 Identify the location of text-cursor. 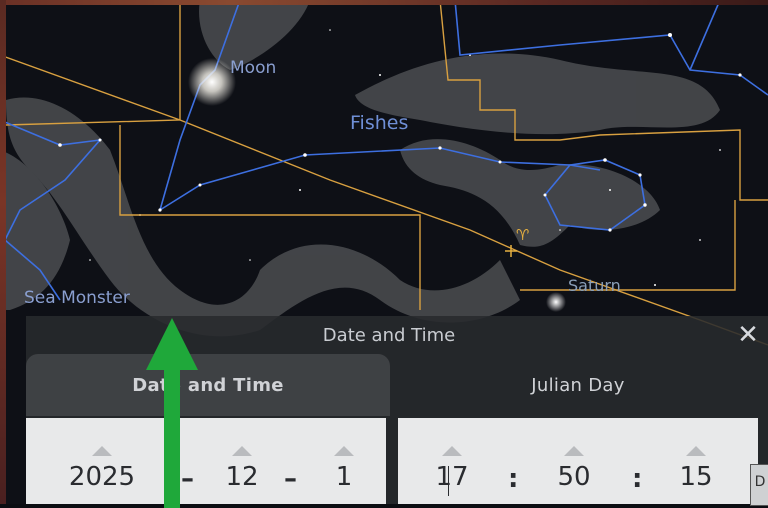
(448, 481).